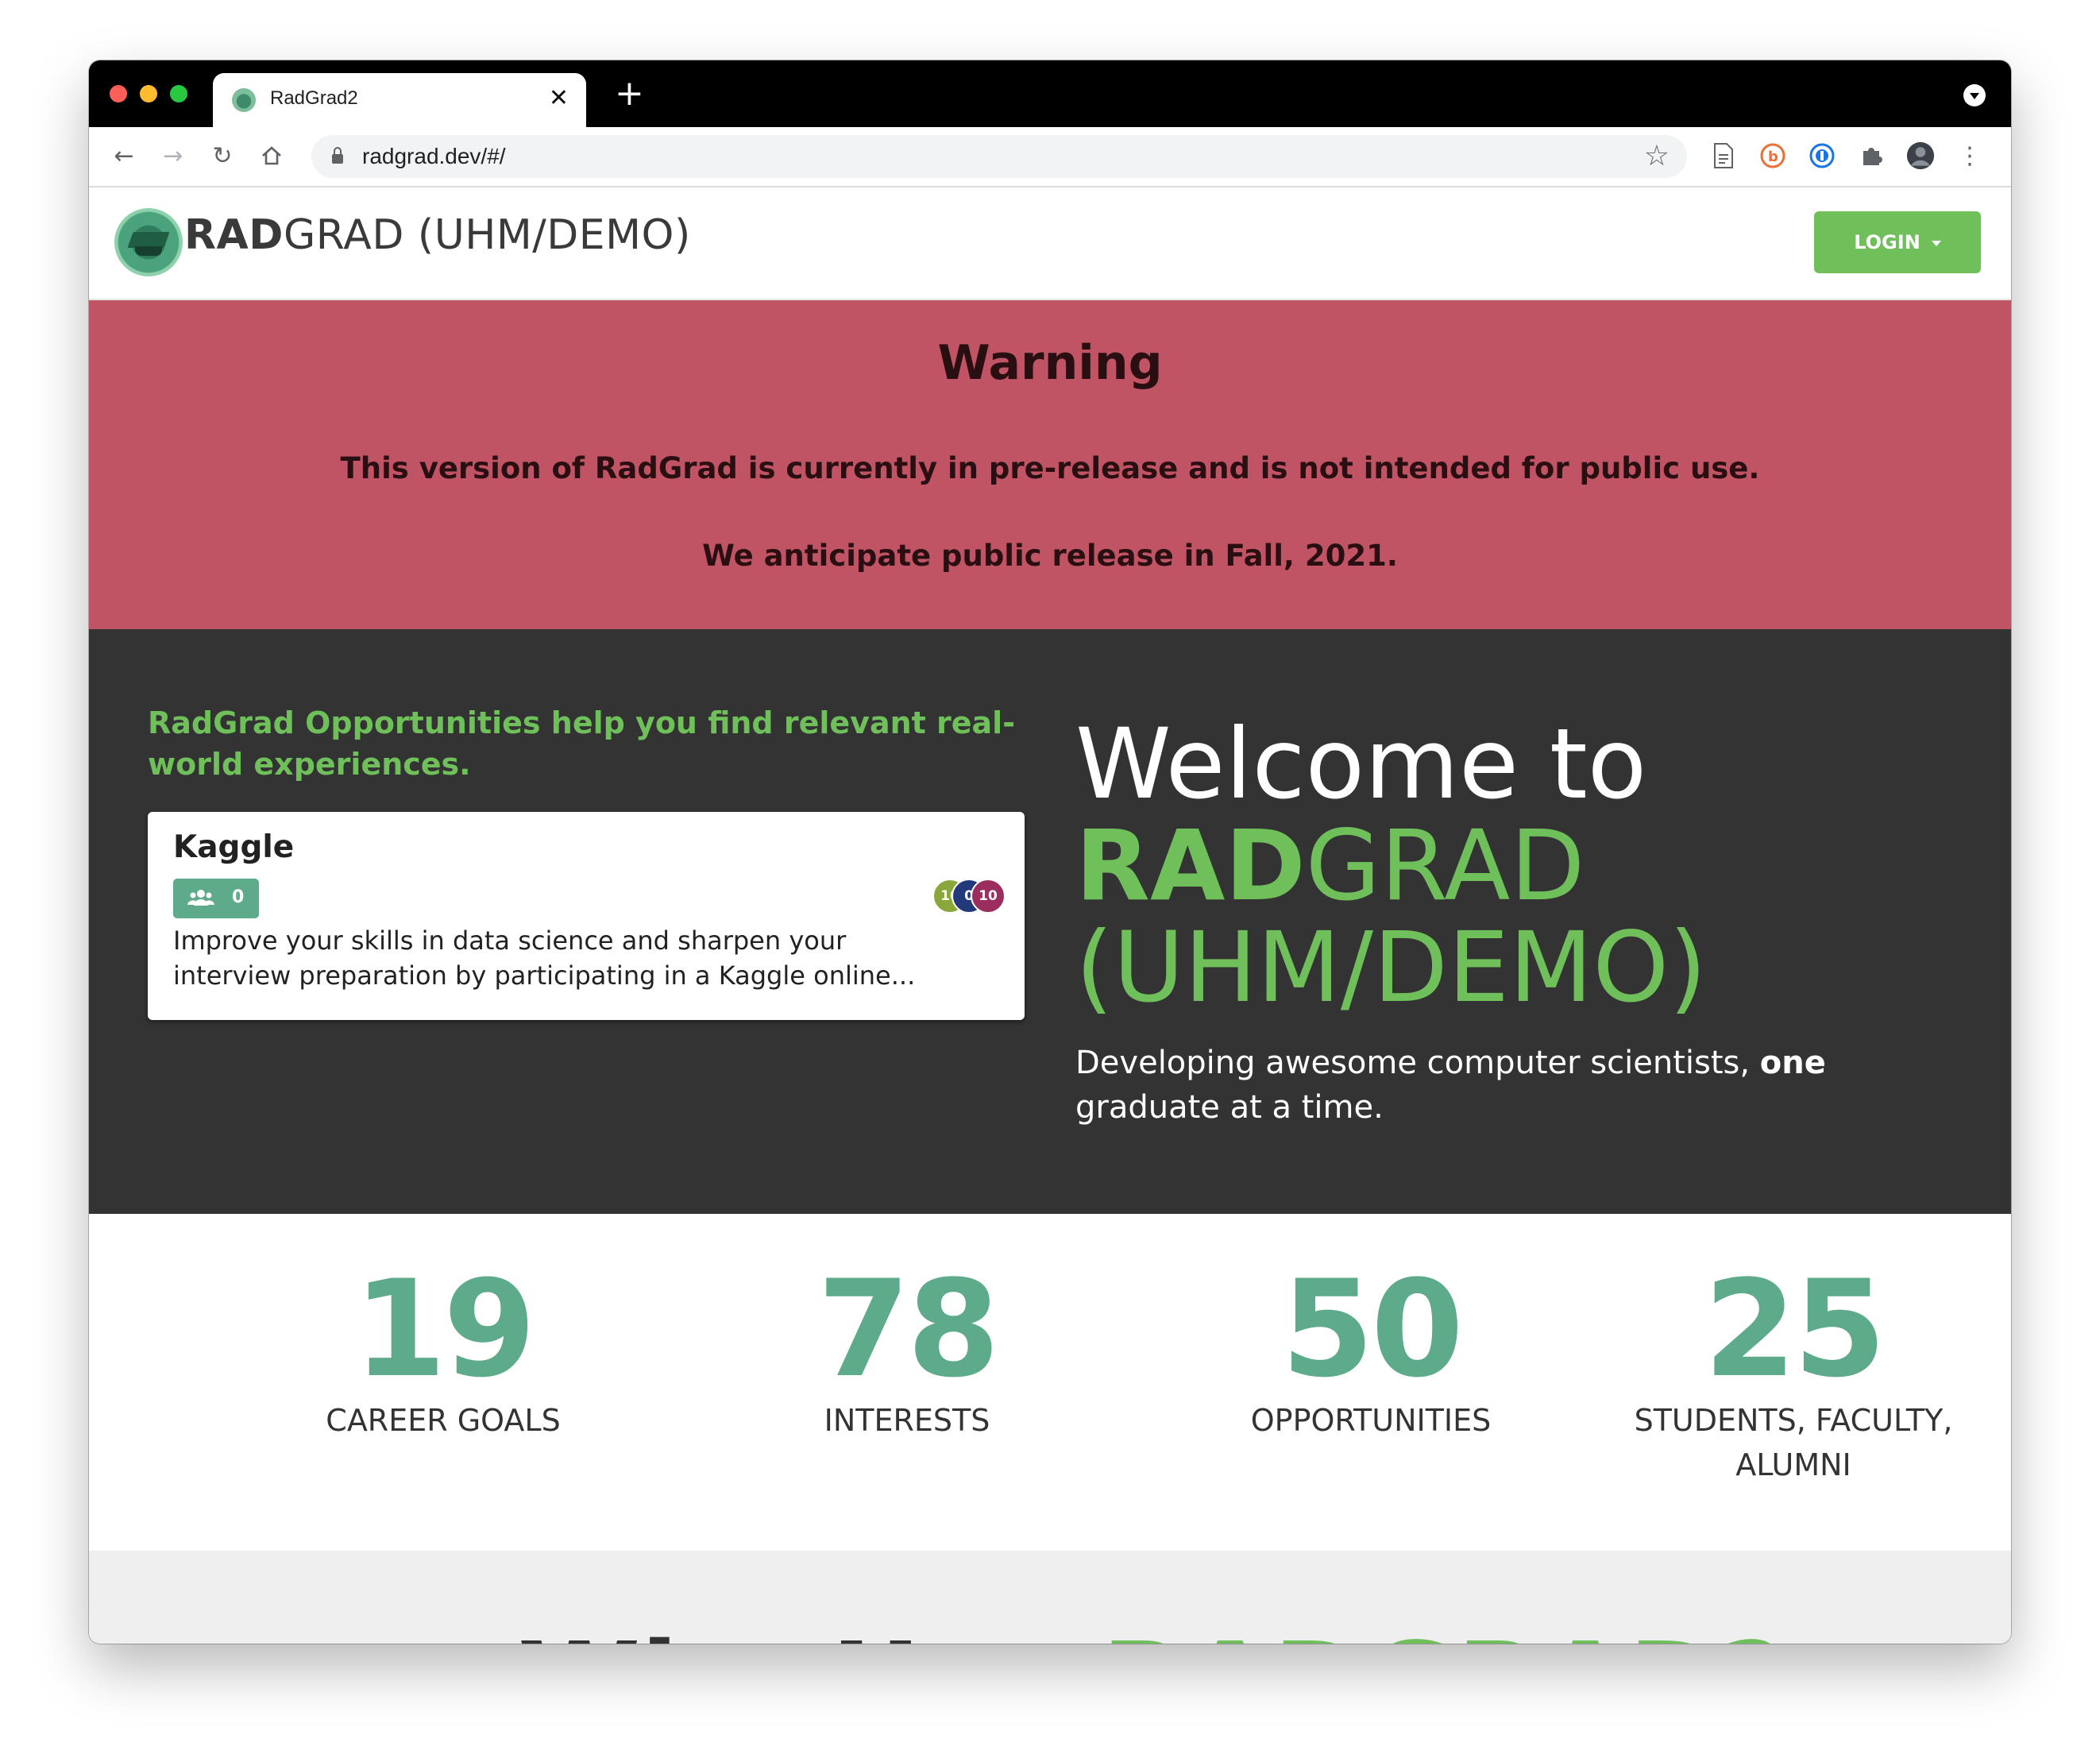 The width and height of the screenshot is (2100, 1762). What do you see at coordinates (559, 99) in the screenshot?
I see `close-tab-icon: ✕` at bounding box center [559, 99].